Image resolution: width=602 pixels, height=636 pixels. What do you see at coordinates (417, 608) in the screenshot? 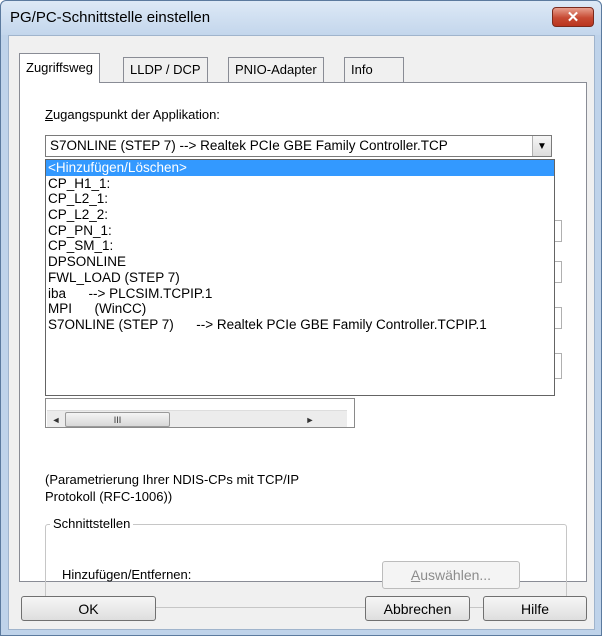
I see `cancel-button: Abbrechen` at bounding box center [417, 608].